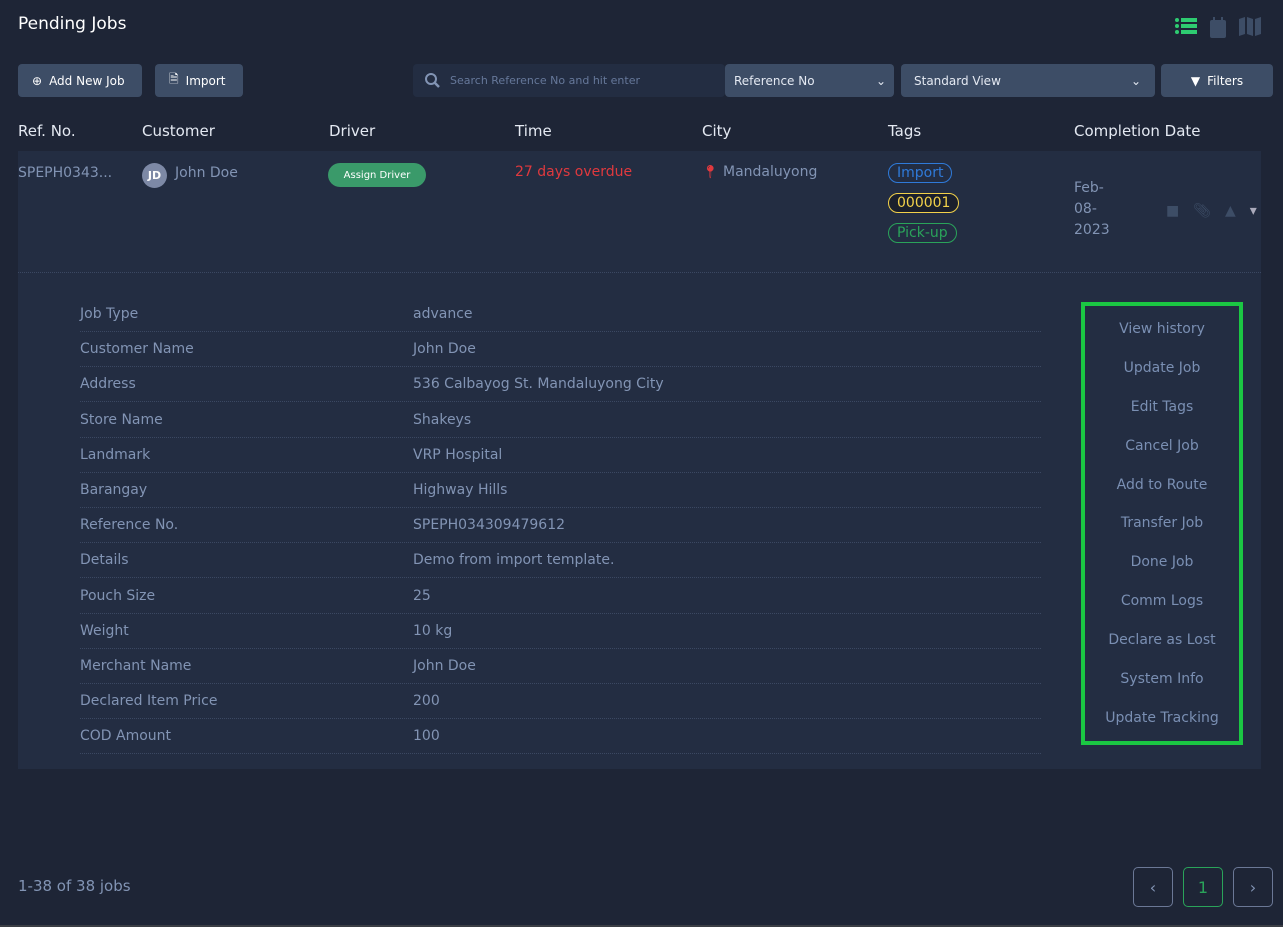 The height and width of the screenshot is (927, 1283). What do you see at coordinates (129, 525) in the screenshot?
I see `detail-label: Reference No.` at bounding box center [129, 525].